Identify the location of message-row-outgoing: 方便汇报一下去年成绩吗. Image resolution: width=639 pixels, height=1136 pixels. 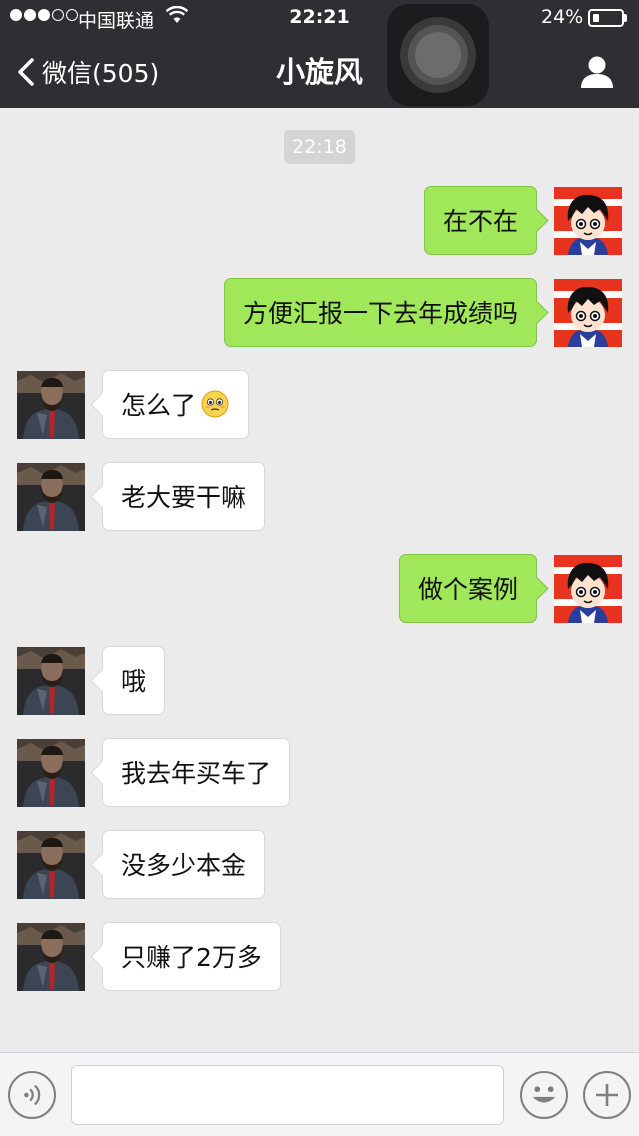
(319, 313).